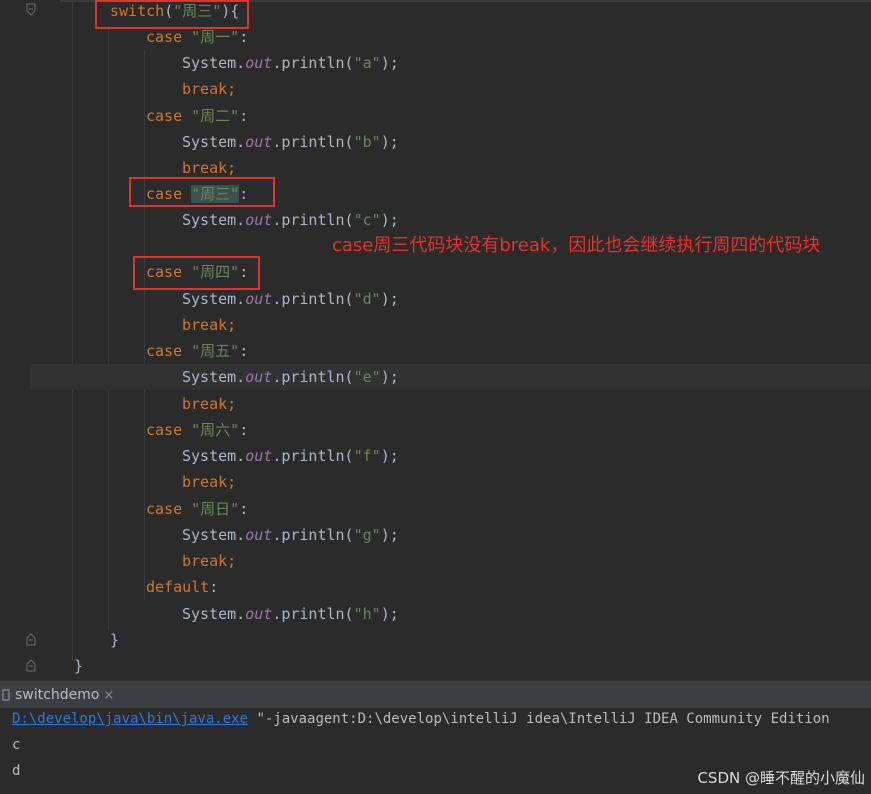  Describe the element at coordinates (30, 340) in the screenshot. I see `editor-gutter` at that location.